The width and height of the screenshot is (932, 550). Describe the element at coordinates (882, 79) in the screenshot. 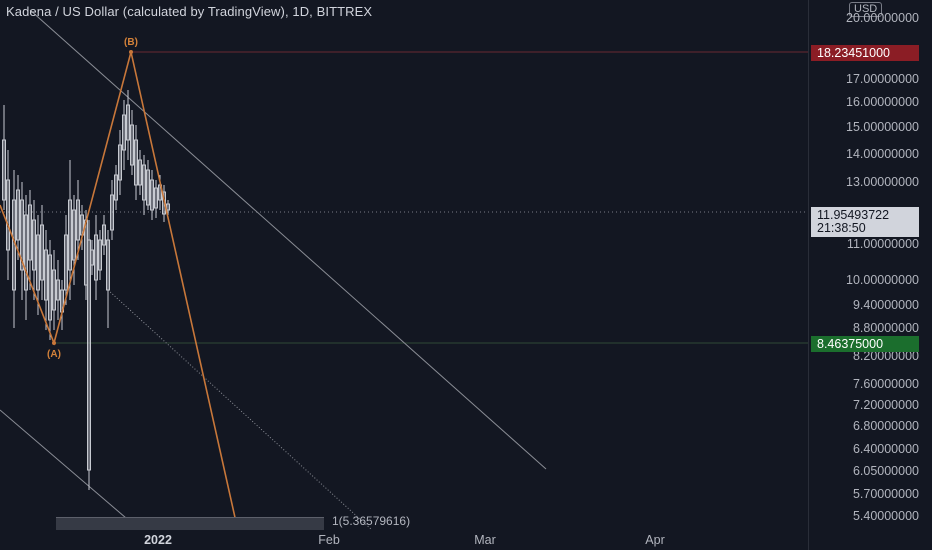

I see `price-tick: 17.00000000` at that location.